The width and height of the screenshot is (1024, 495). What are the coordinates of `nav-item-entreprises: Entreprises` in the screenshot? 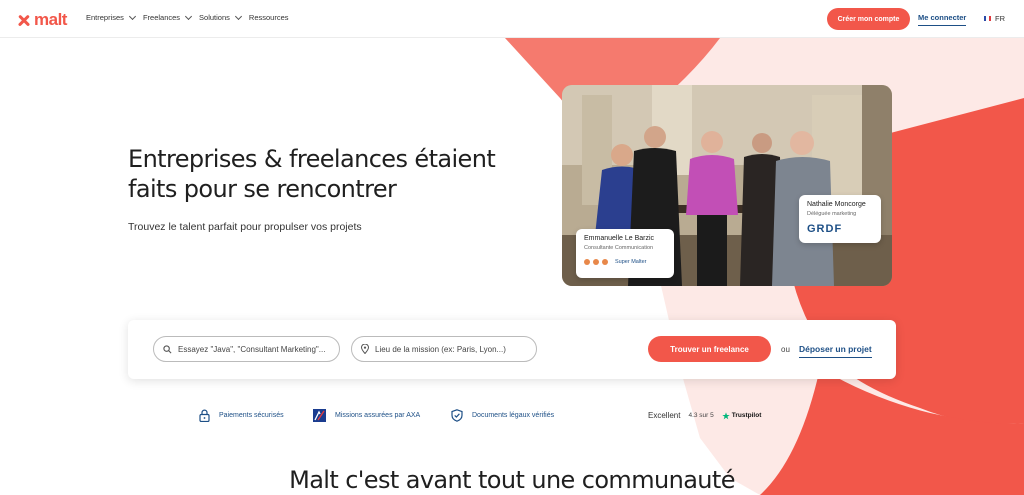 It's located at (111, 17).